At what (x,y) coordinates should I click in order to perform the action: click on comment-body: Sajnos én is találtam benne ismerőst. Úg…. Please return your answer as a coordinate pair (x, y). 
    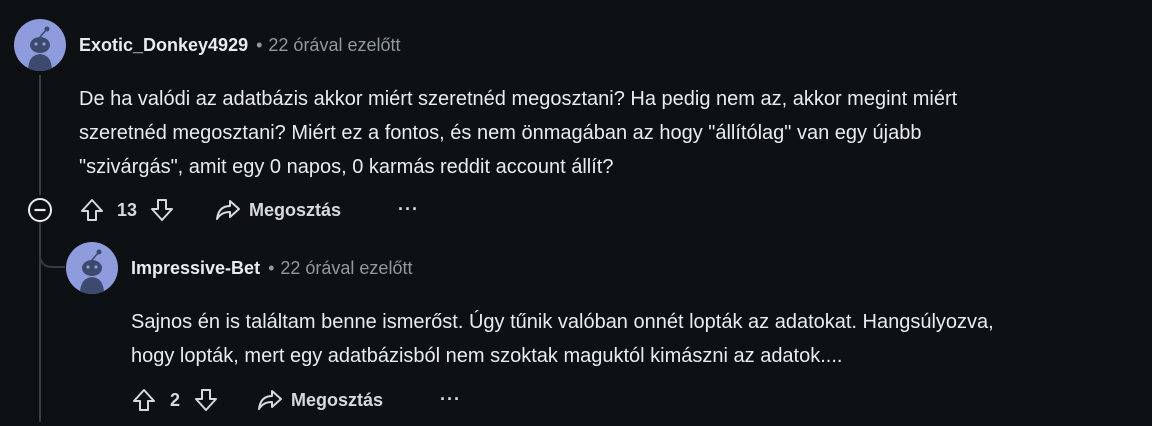
    Looking at the image, I should click on (562, 339).